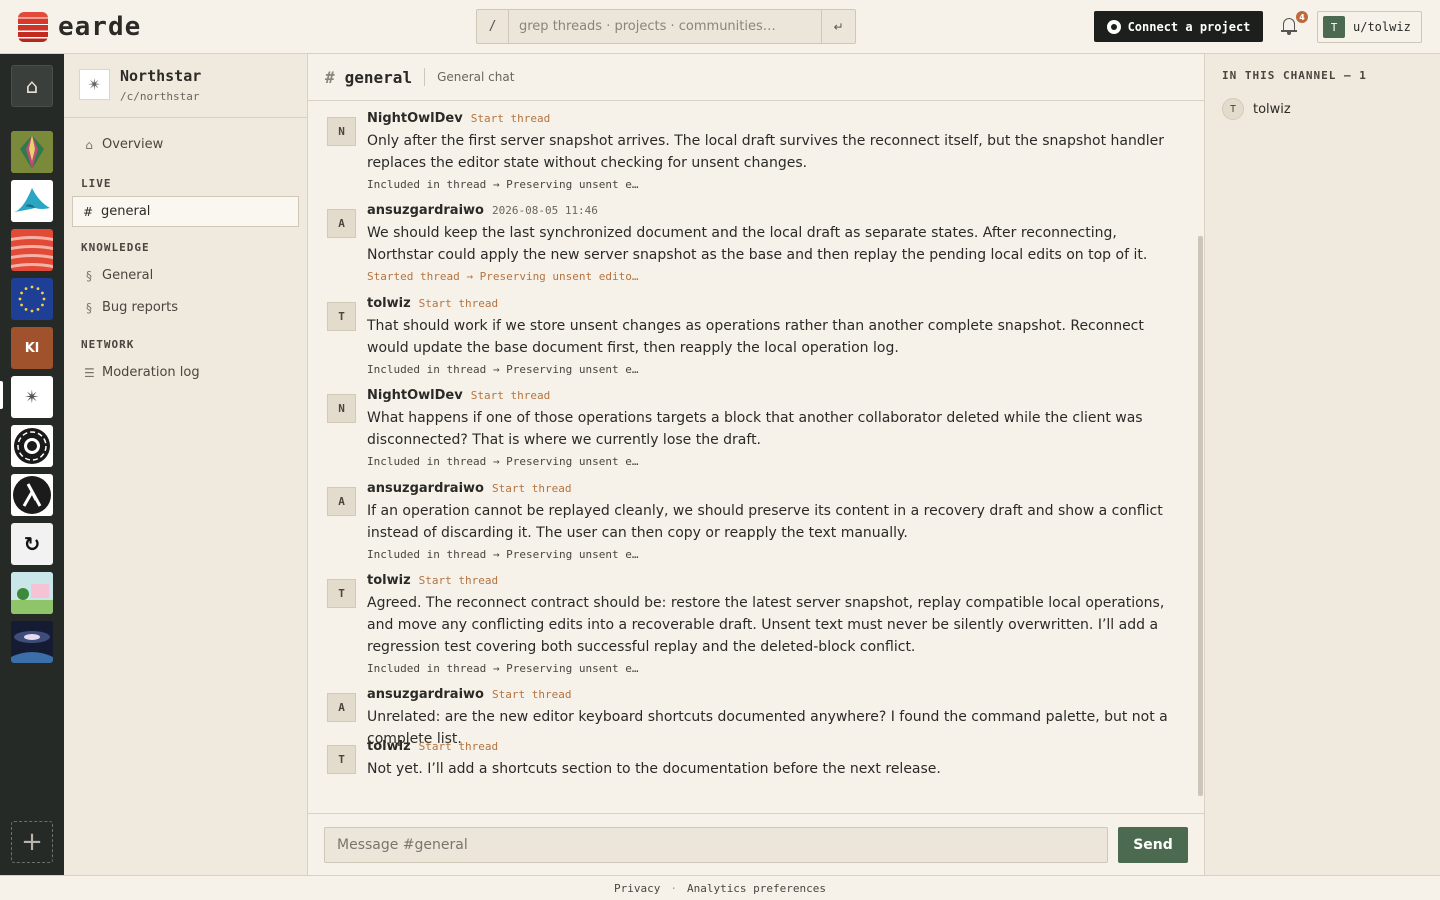 The height and width of the screenshot is (900, 1440). I want to click on privacy-link: Privacy, so click(637, 888).